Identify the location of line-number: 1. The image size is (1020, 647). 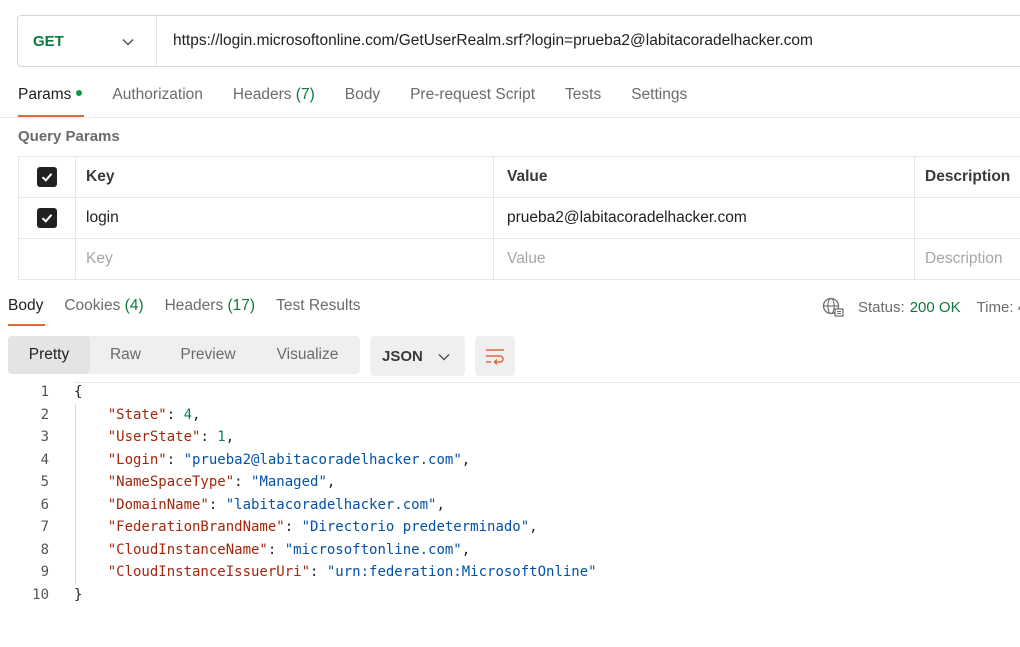
(44, 392).